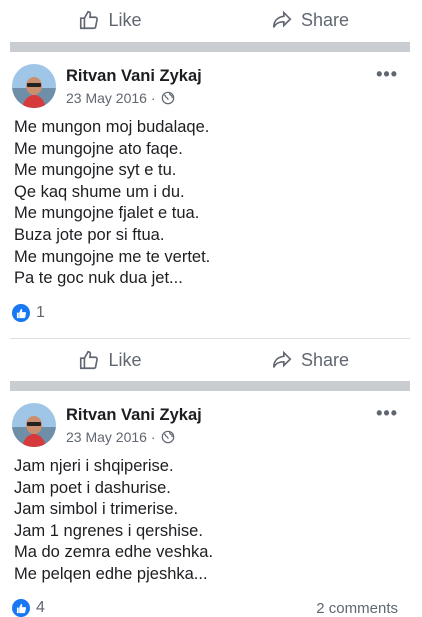  Describe the element at coordinates (112, 256) in the screenshot. I see `post-line: Me mungojne me te vertet.` at that location.